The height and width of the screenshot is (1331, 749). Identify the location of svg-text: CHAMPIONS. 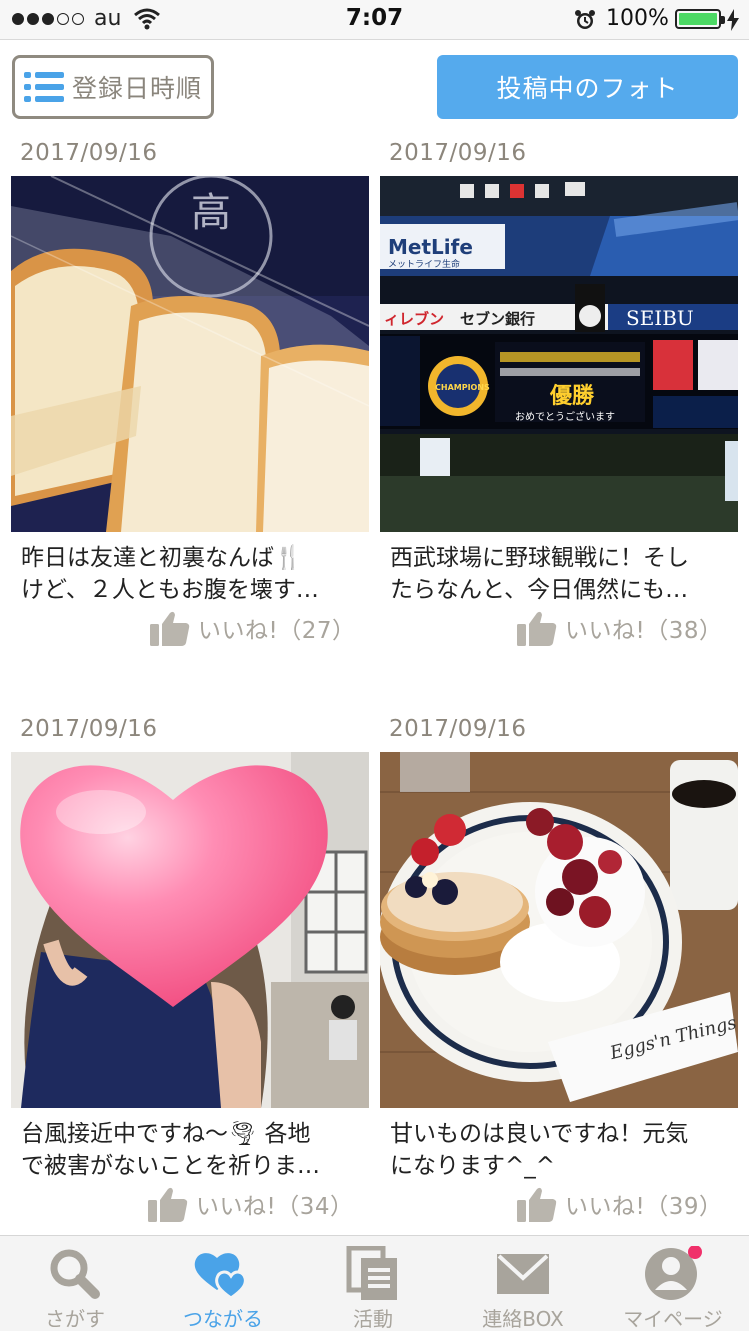
(462, 387).